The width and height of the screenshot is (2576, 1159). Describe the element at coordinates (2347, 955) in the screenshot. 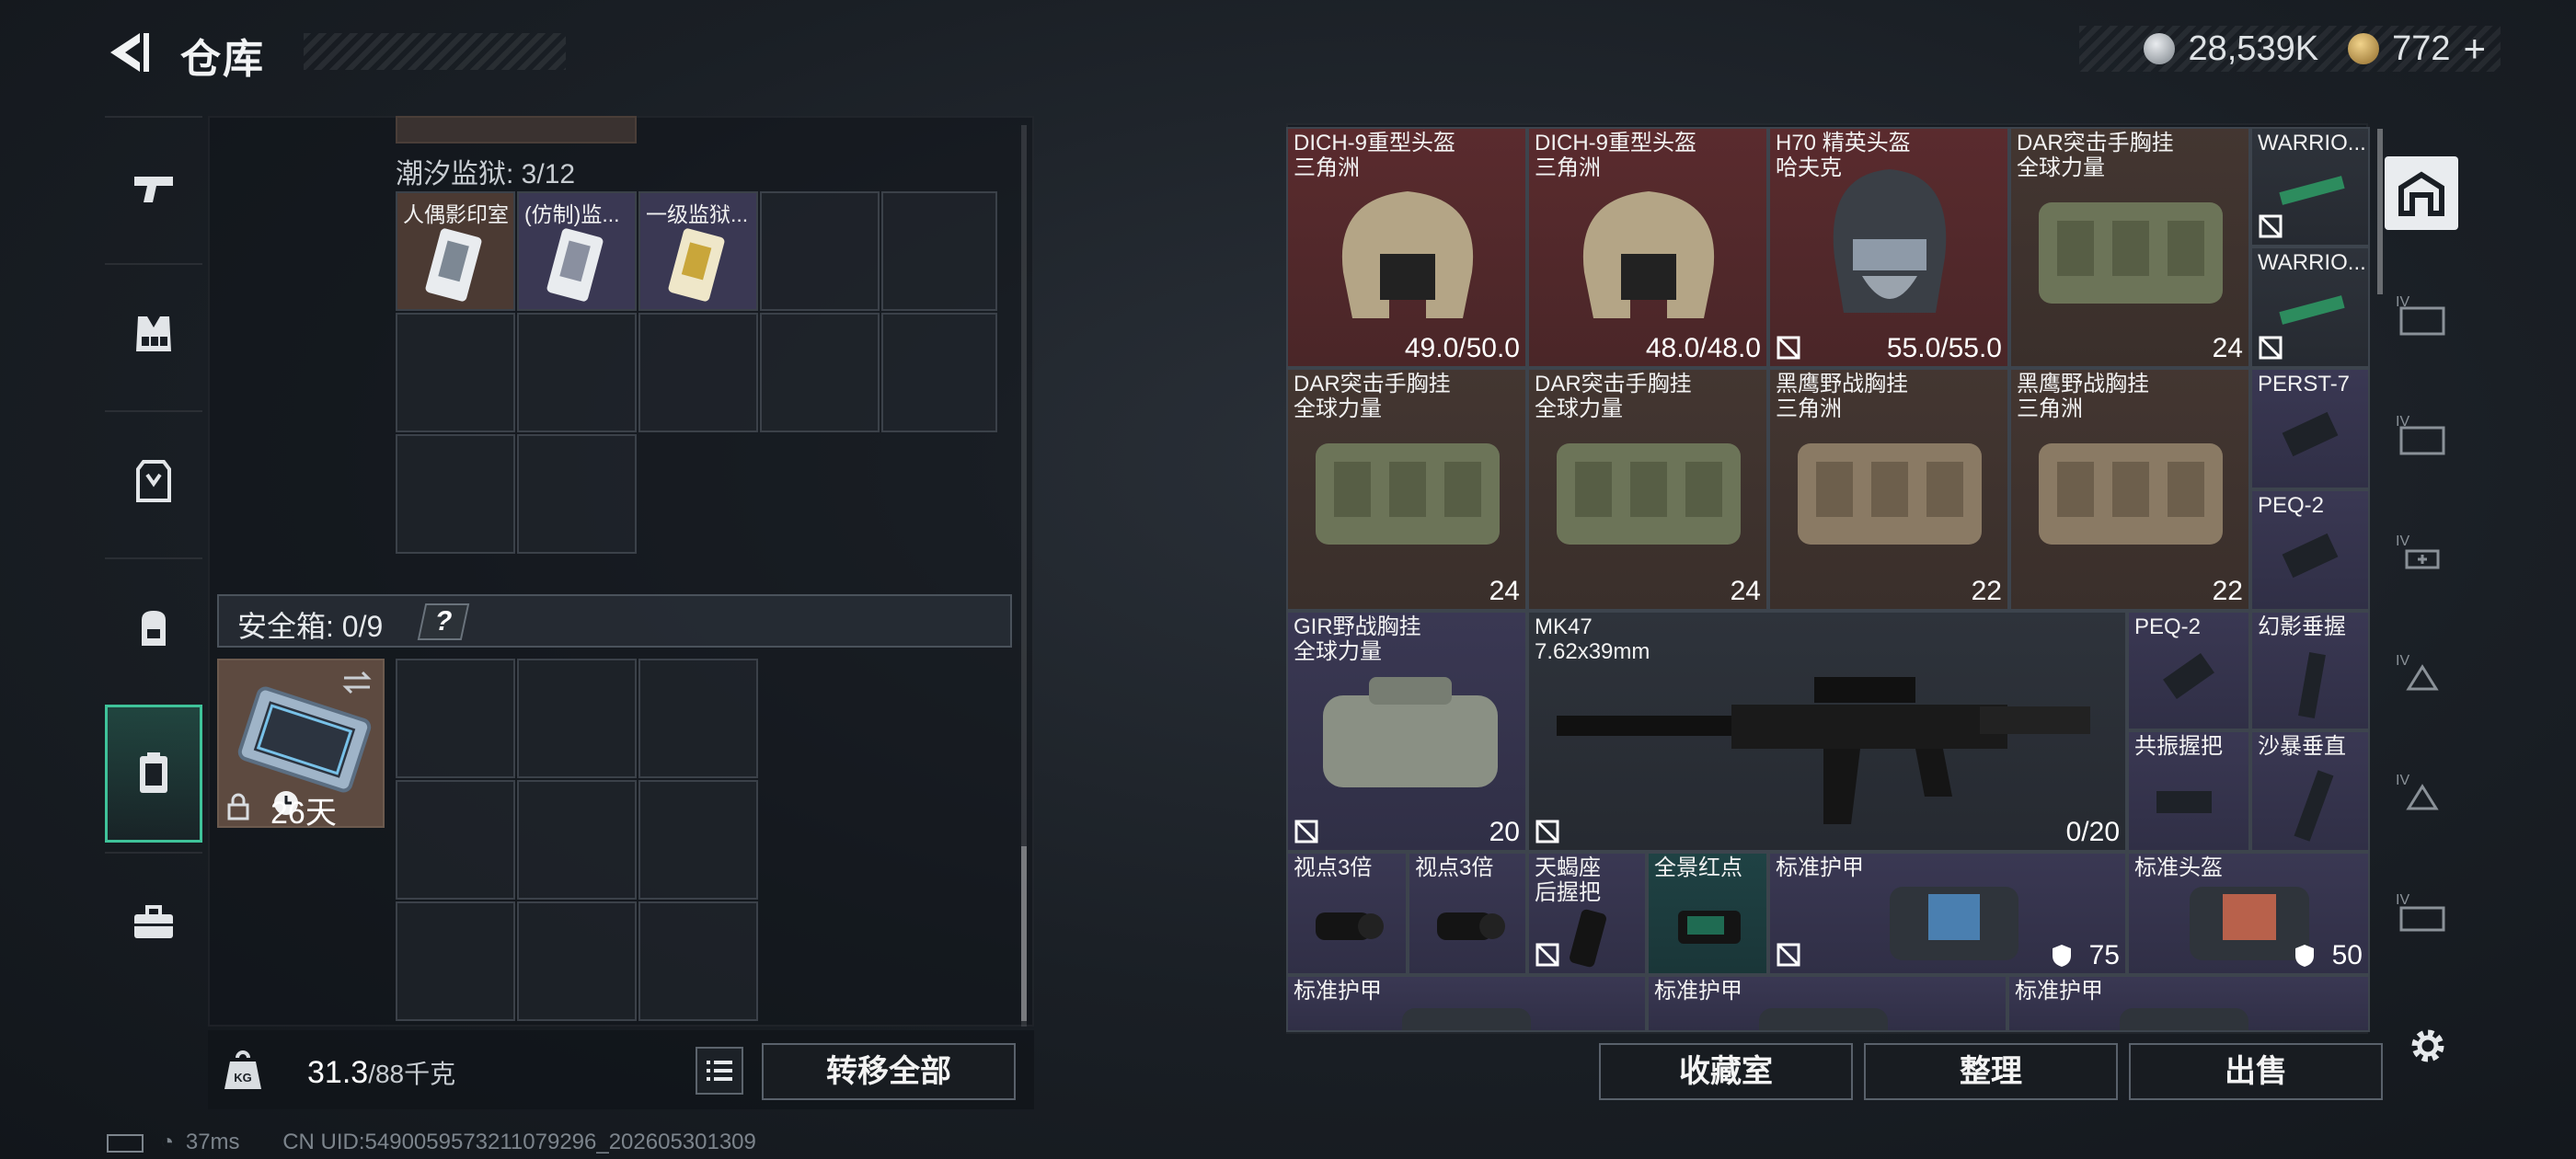

I see `armor-value: 50` at that location.